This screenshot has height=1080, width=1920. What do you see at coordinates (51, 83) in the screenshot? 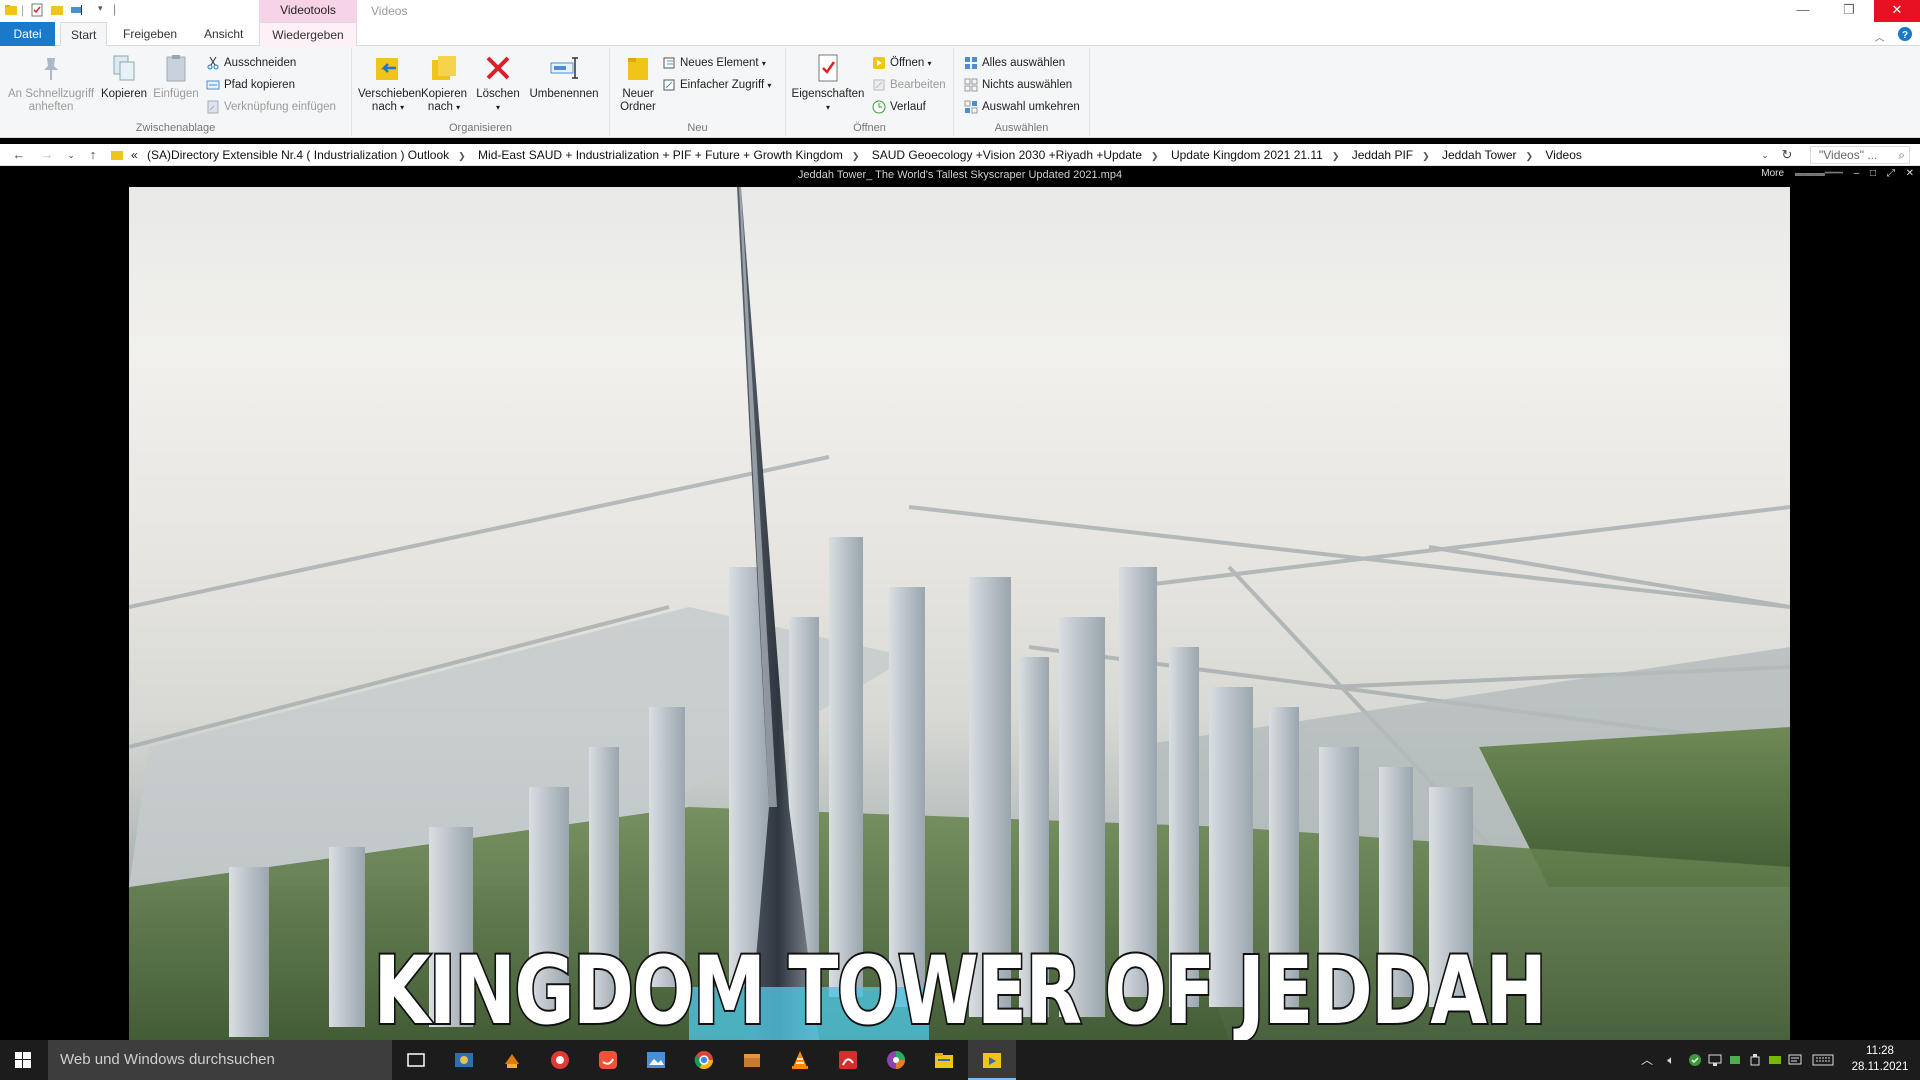
I see `pin-quickaccess-button: An Schnellzugriff anheften` at bounding box center [51, 83].